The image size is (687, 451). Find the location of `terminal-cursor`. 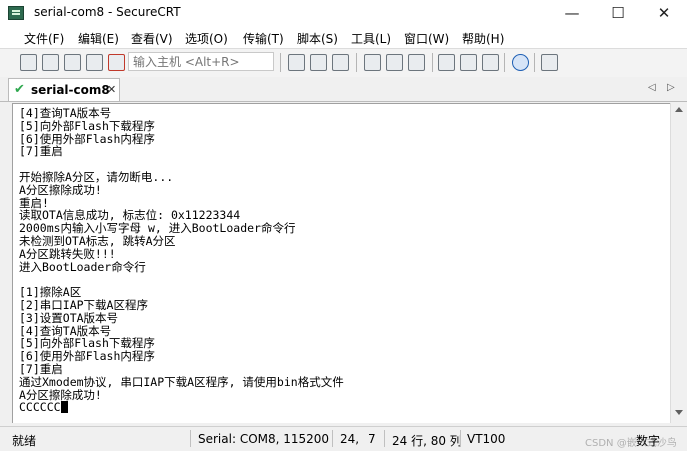

terminal-cursor is located at coordinates (64, 407).